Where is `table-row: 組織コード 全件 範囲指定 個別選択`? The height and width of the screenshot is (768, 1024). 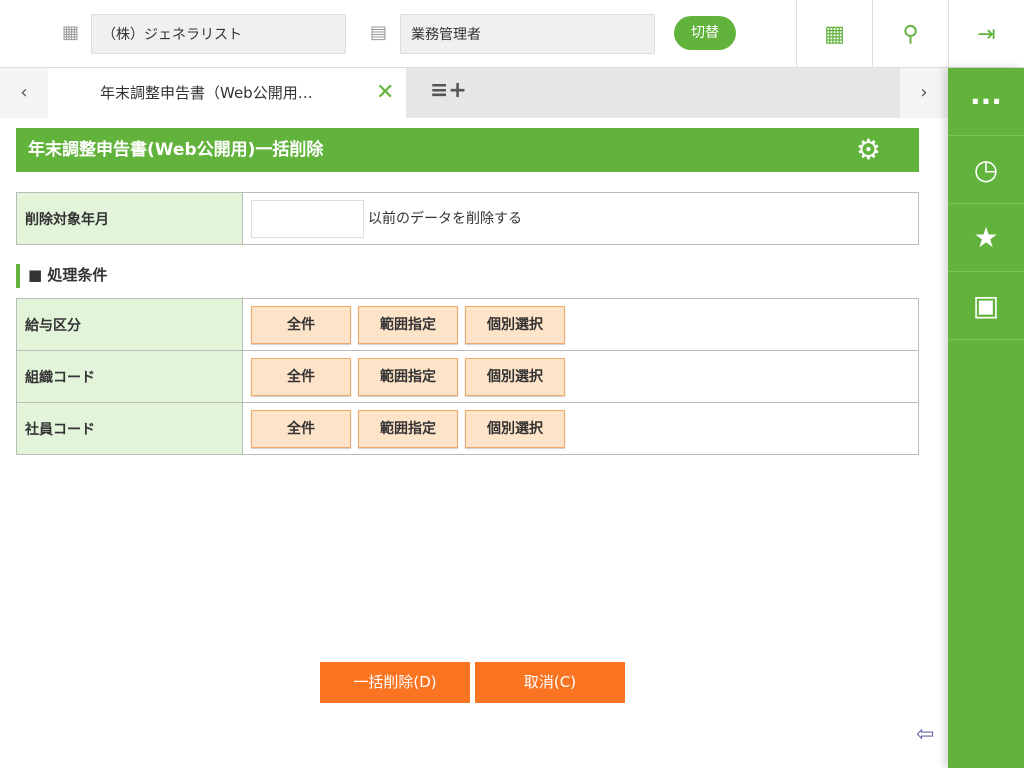 table-row: 組織コード 全件 範囲指定 個別選択 is located at coordinates (467, 376).